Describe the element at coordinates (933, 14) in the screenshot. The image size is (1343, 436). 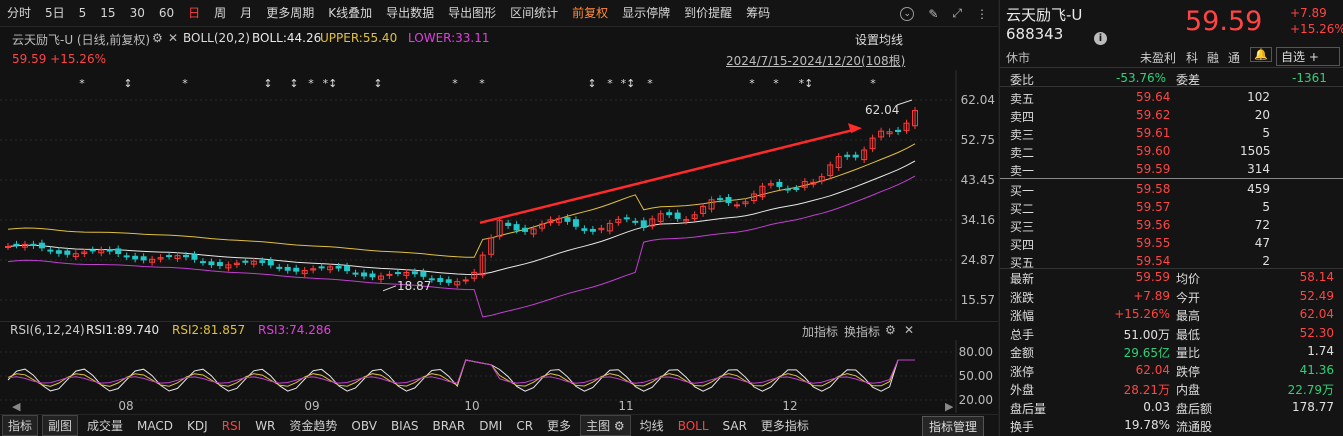
I see `pen-icon: ✎` at that location.